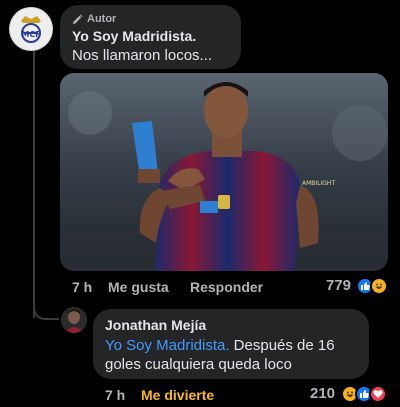 Image resolution: width=400 pixels, height=407 pixels. I want to click on haha-reaction-icon, so click(379, 286).